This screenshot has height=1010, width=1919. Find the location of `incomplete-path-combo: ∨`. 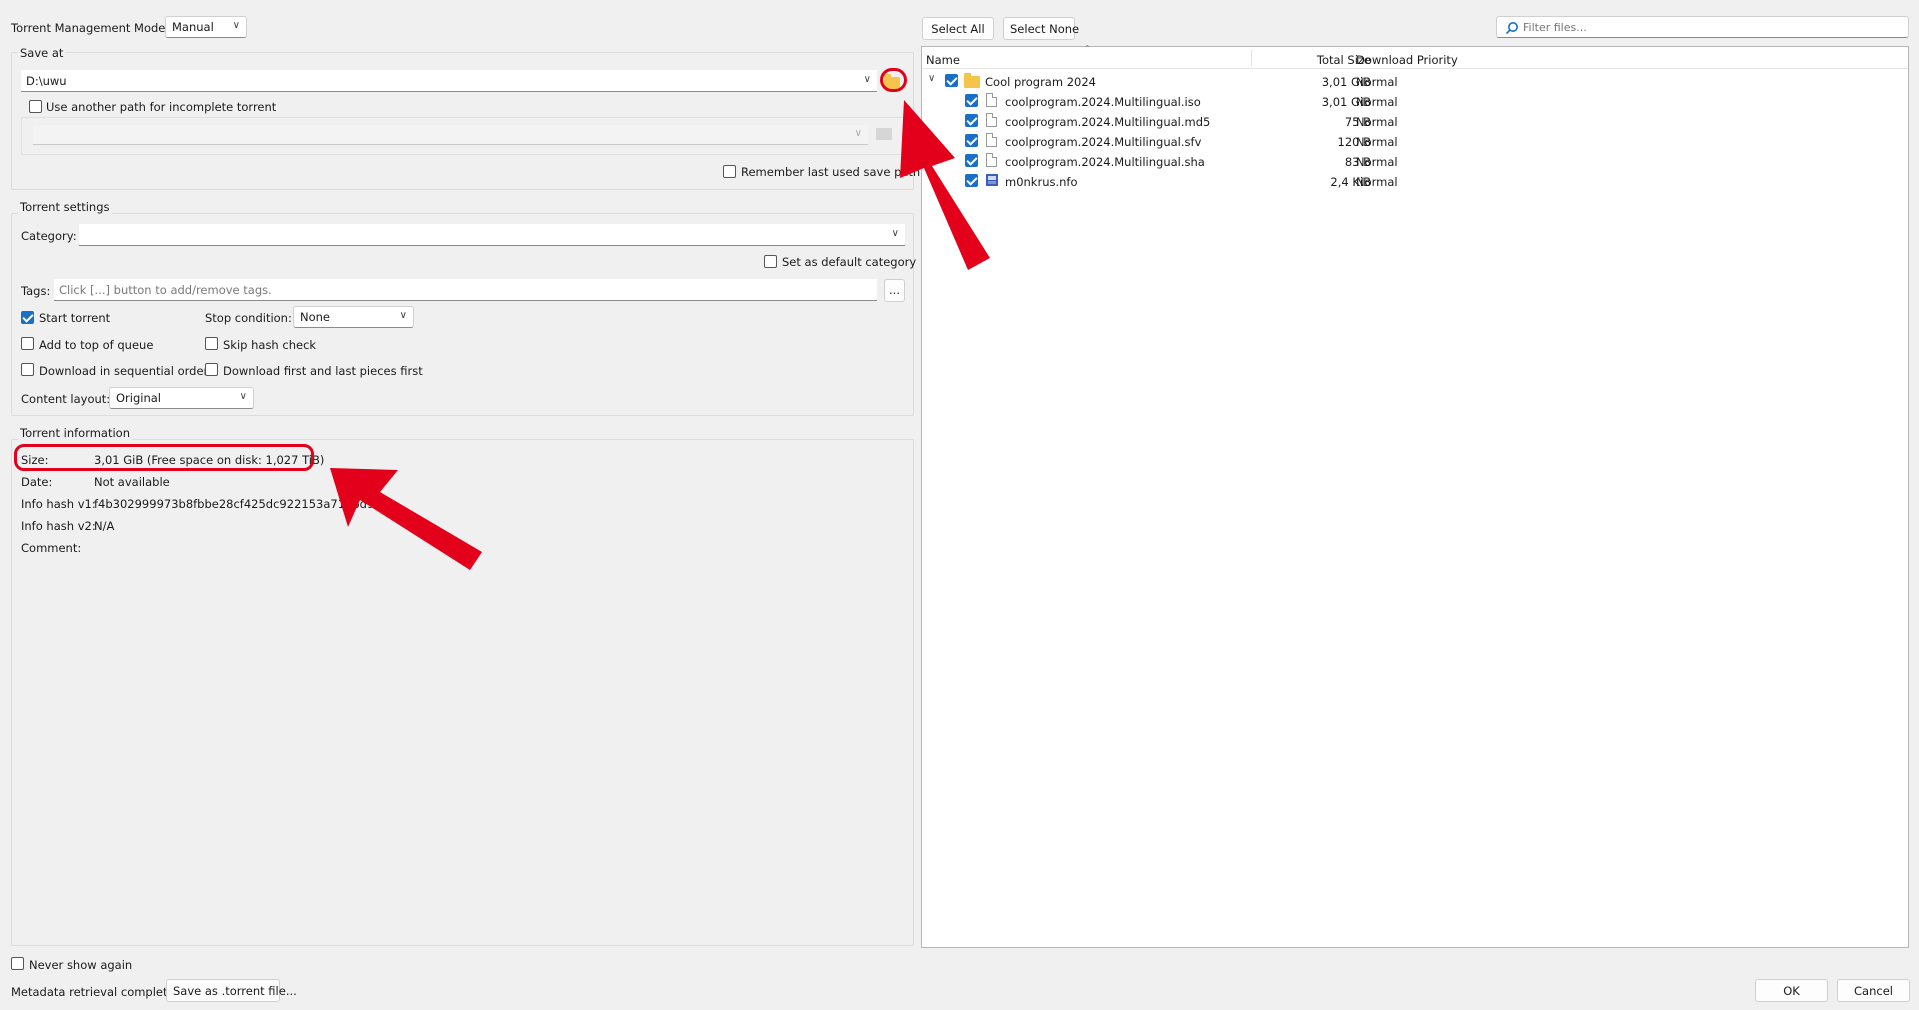

incomplete-path-combo: ∨ is located at coordinates (450, 135).